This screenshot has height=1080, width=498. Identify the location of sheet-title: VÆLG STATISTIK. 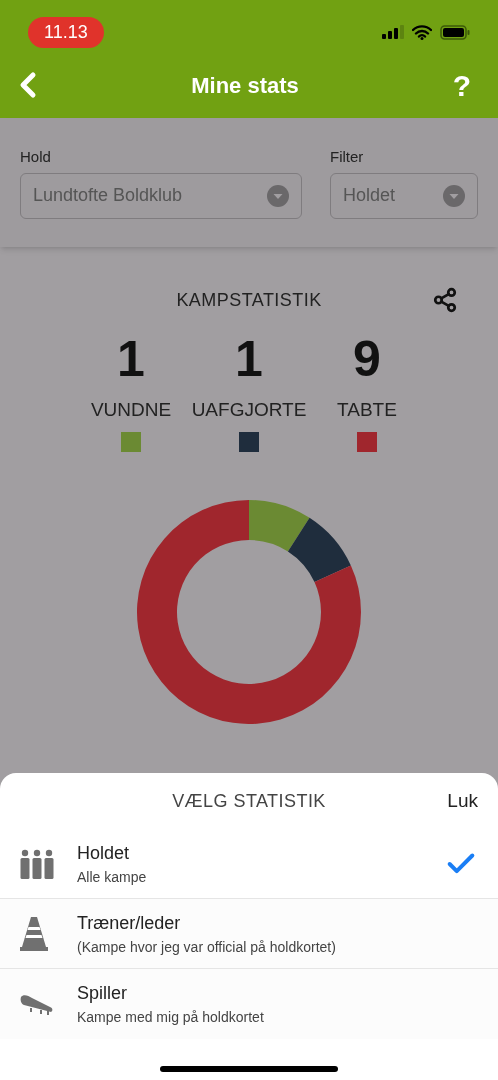
(249, 801).